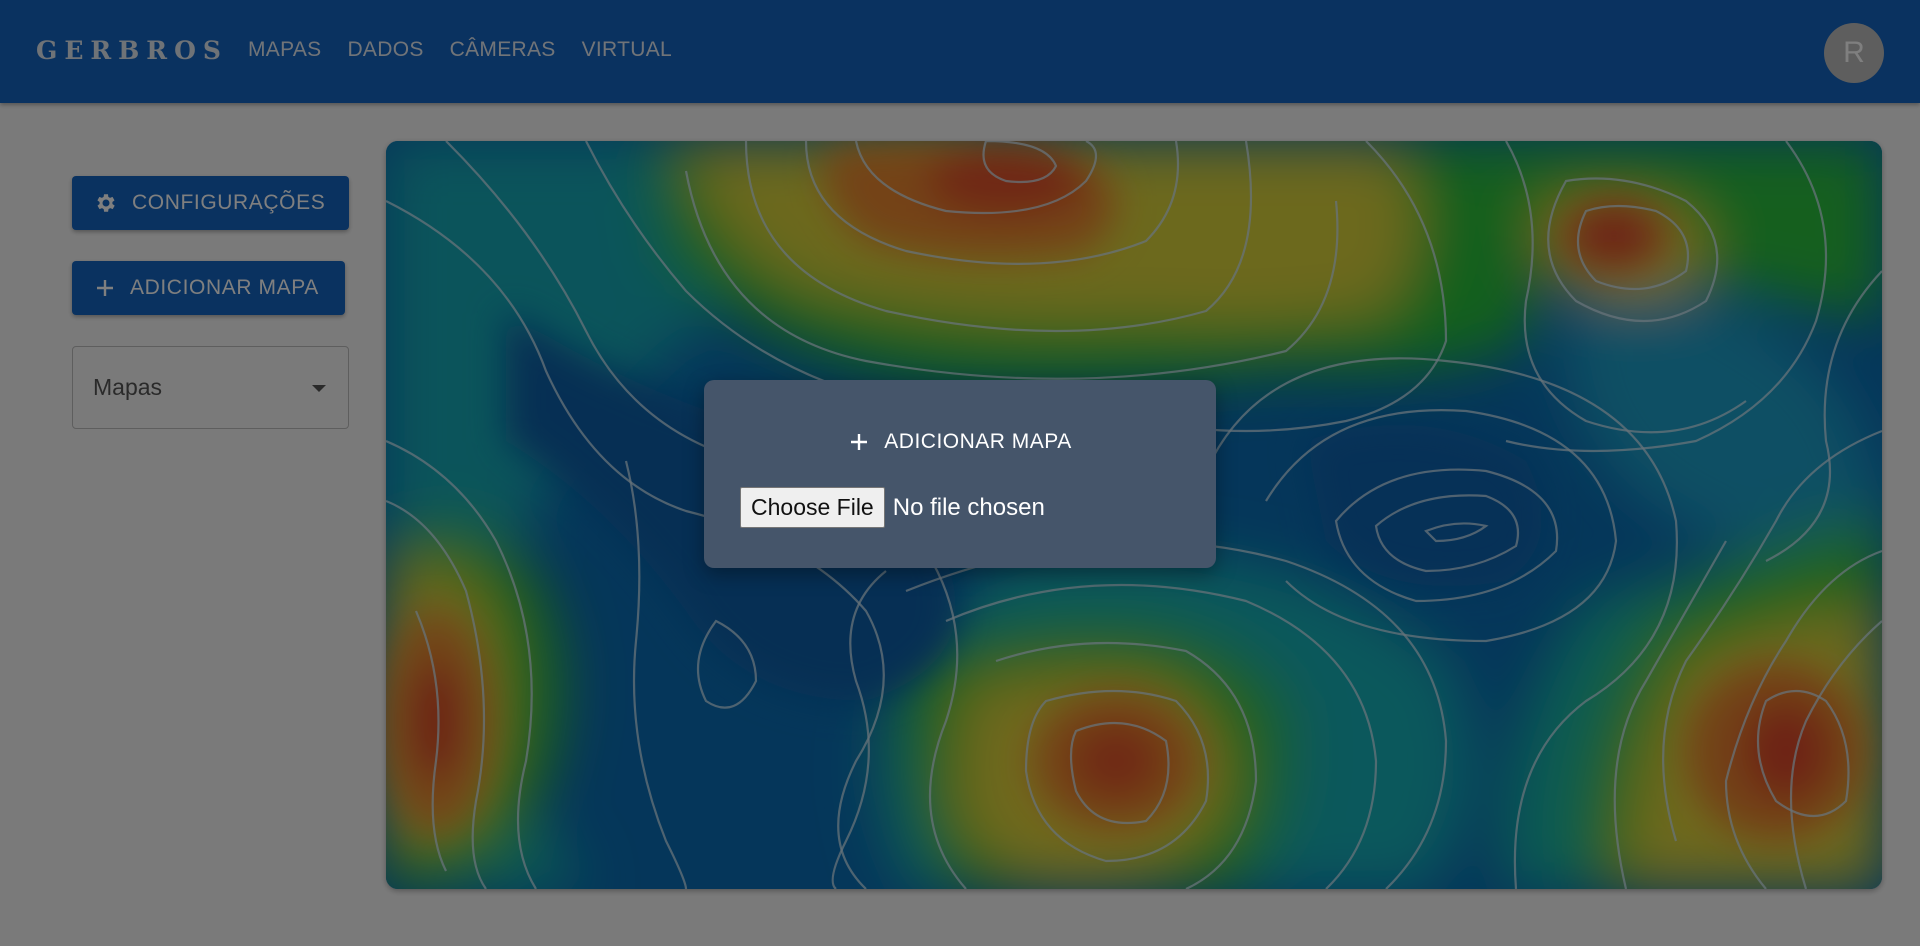  I want to click on choose-file-button: Choose File, so click(812, 507).